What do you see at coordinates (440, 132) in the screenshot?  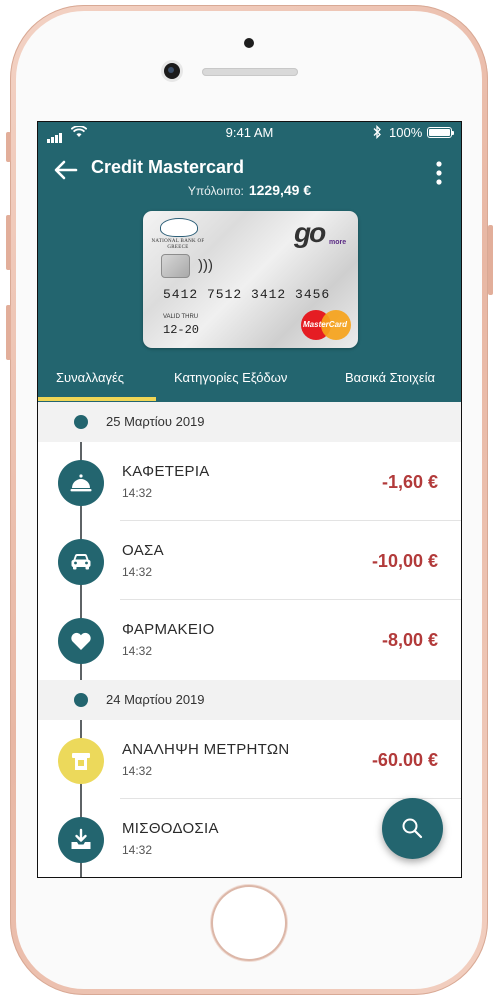 I see `battery-icon` at bounding box center [440, 132].